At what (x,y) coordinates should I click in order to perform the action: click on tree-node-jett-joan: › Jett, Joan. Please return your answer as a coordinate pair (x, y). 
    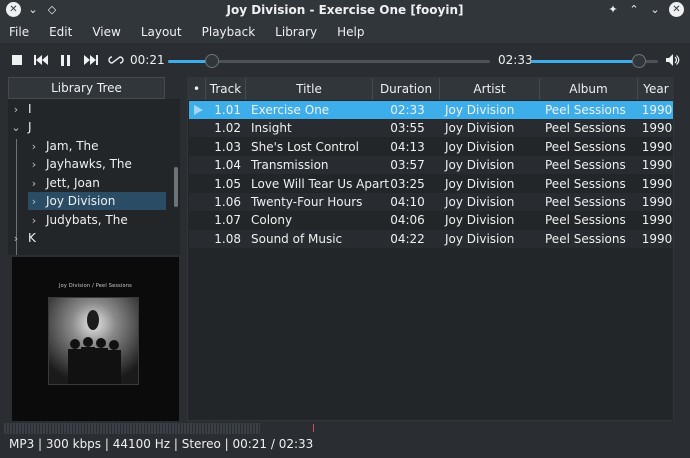
    Looking at the image, I should click on (98, 183).